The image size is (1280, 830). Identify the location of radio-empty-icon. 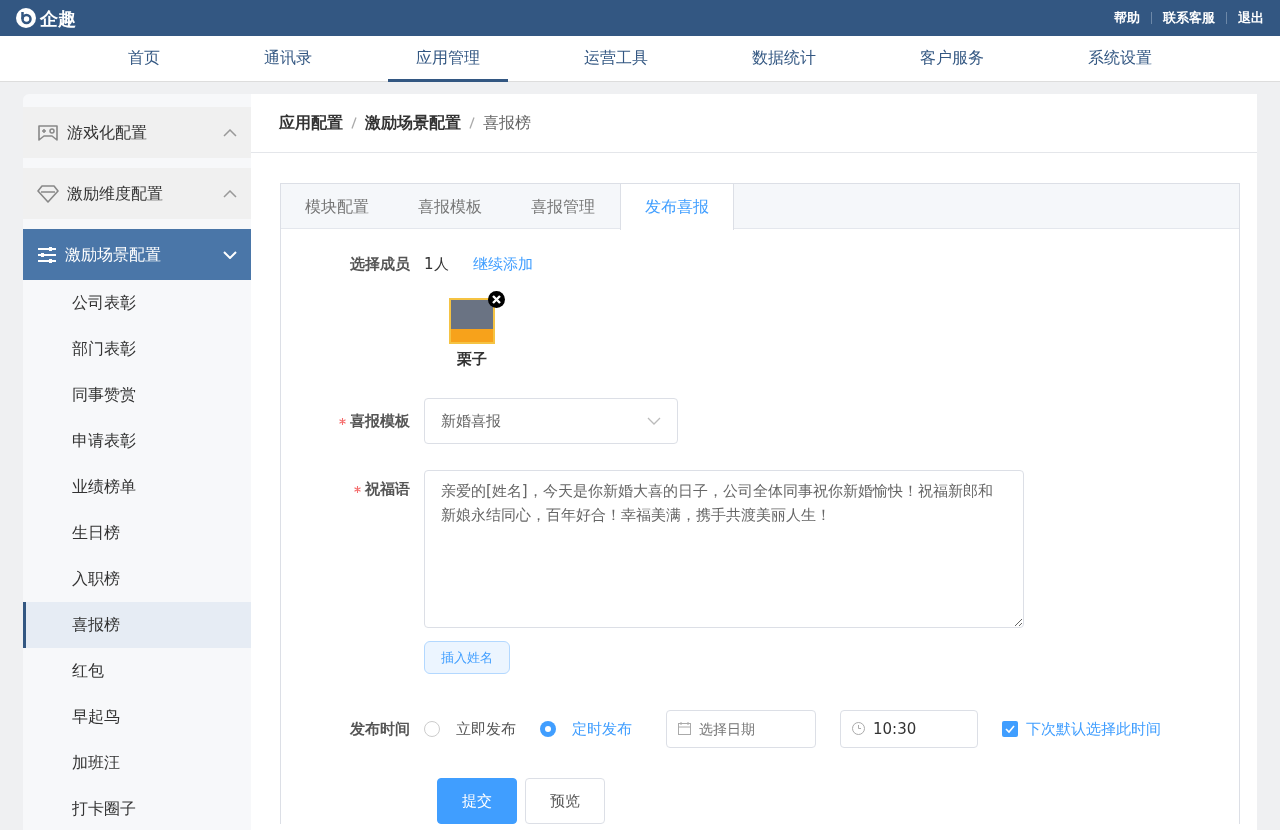
(432, 729).